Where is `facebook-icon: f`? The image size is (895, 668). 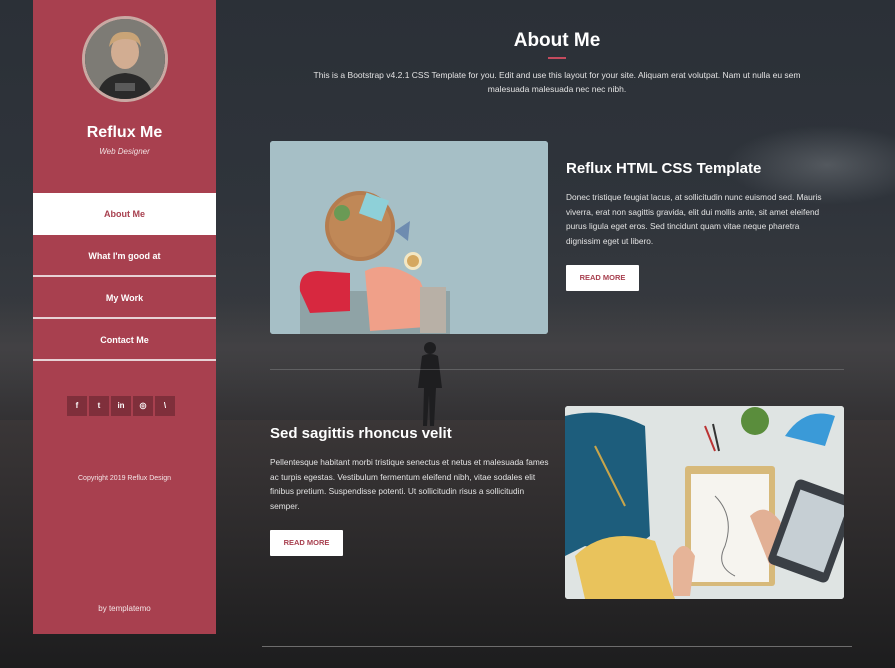 facebook-icon: f is located at coordinates (77, 406).